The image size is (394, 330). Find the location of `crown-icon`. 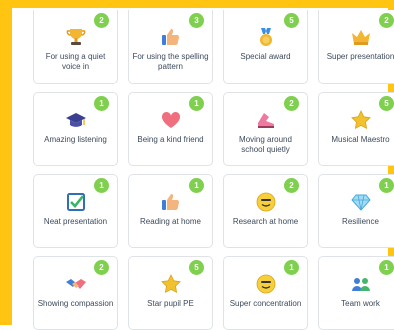

crown-icon is located at coordinates (361, 37).